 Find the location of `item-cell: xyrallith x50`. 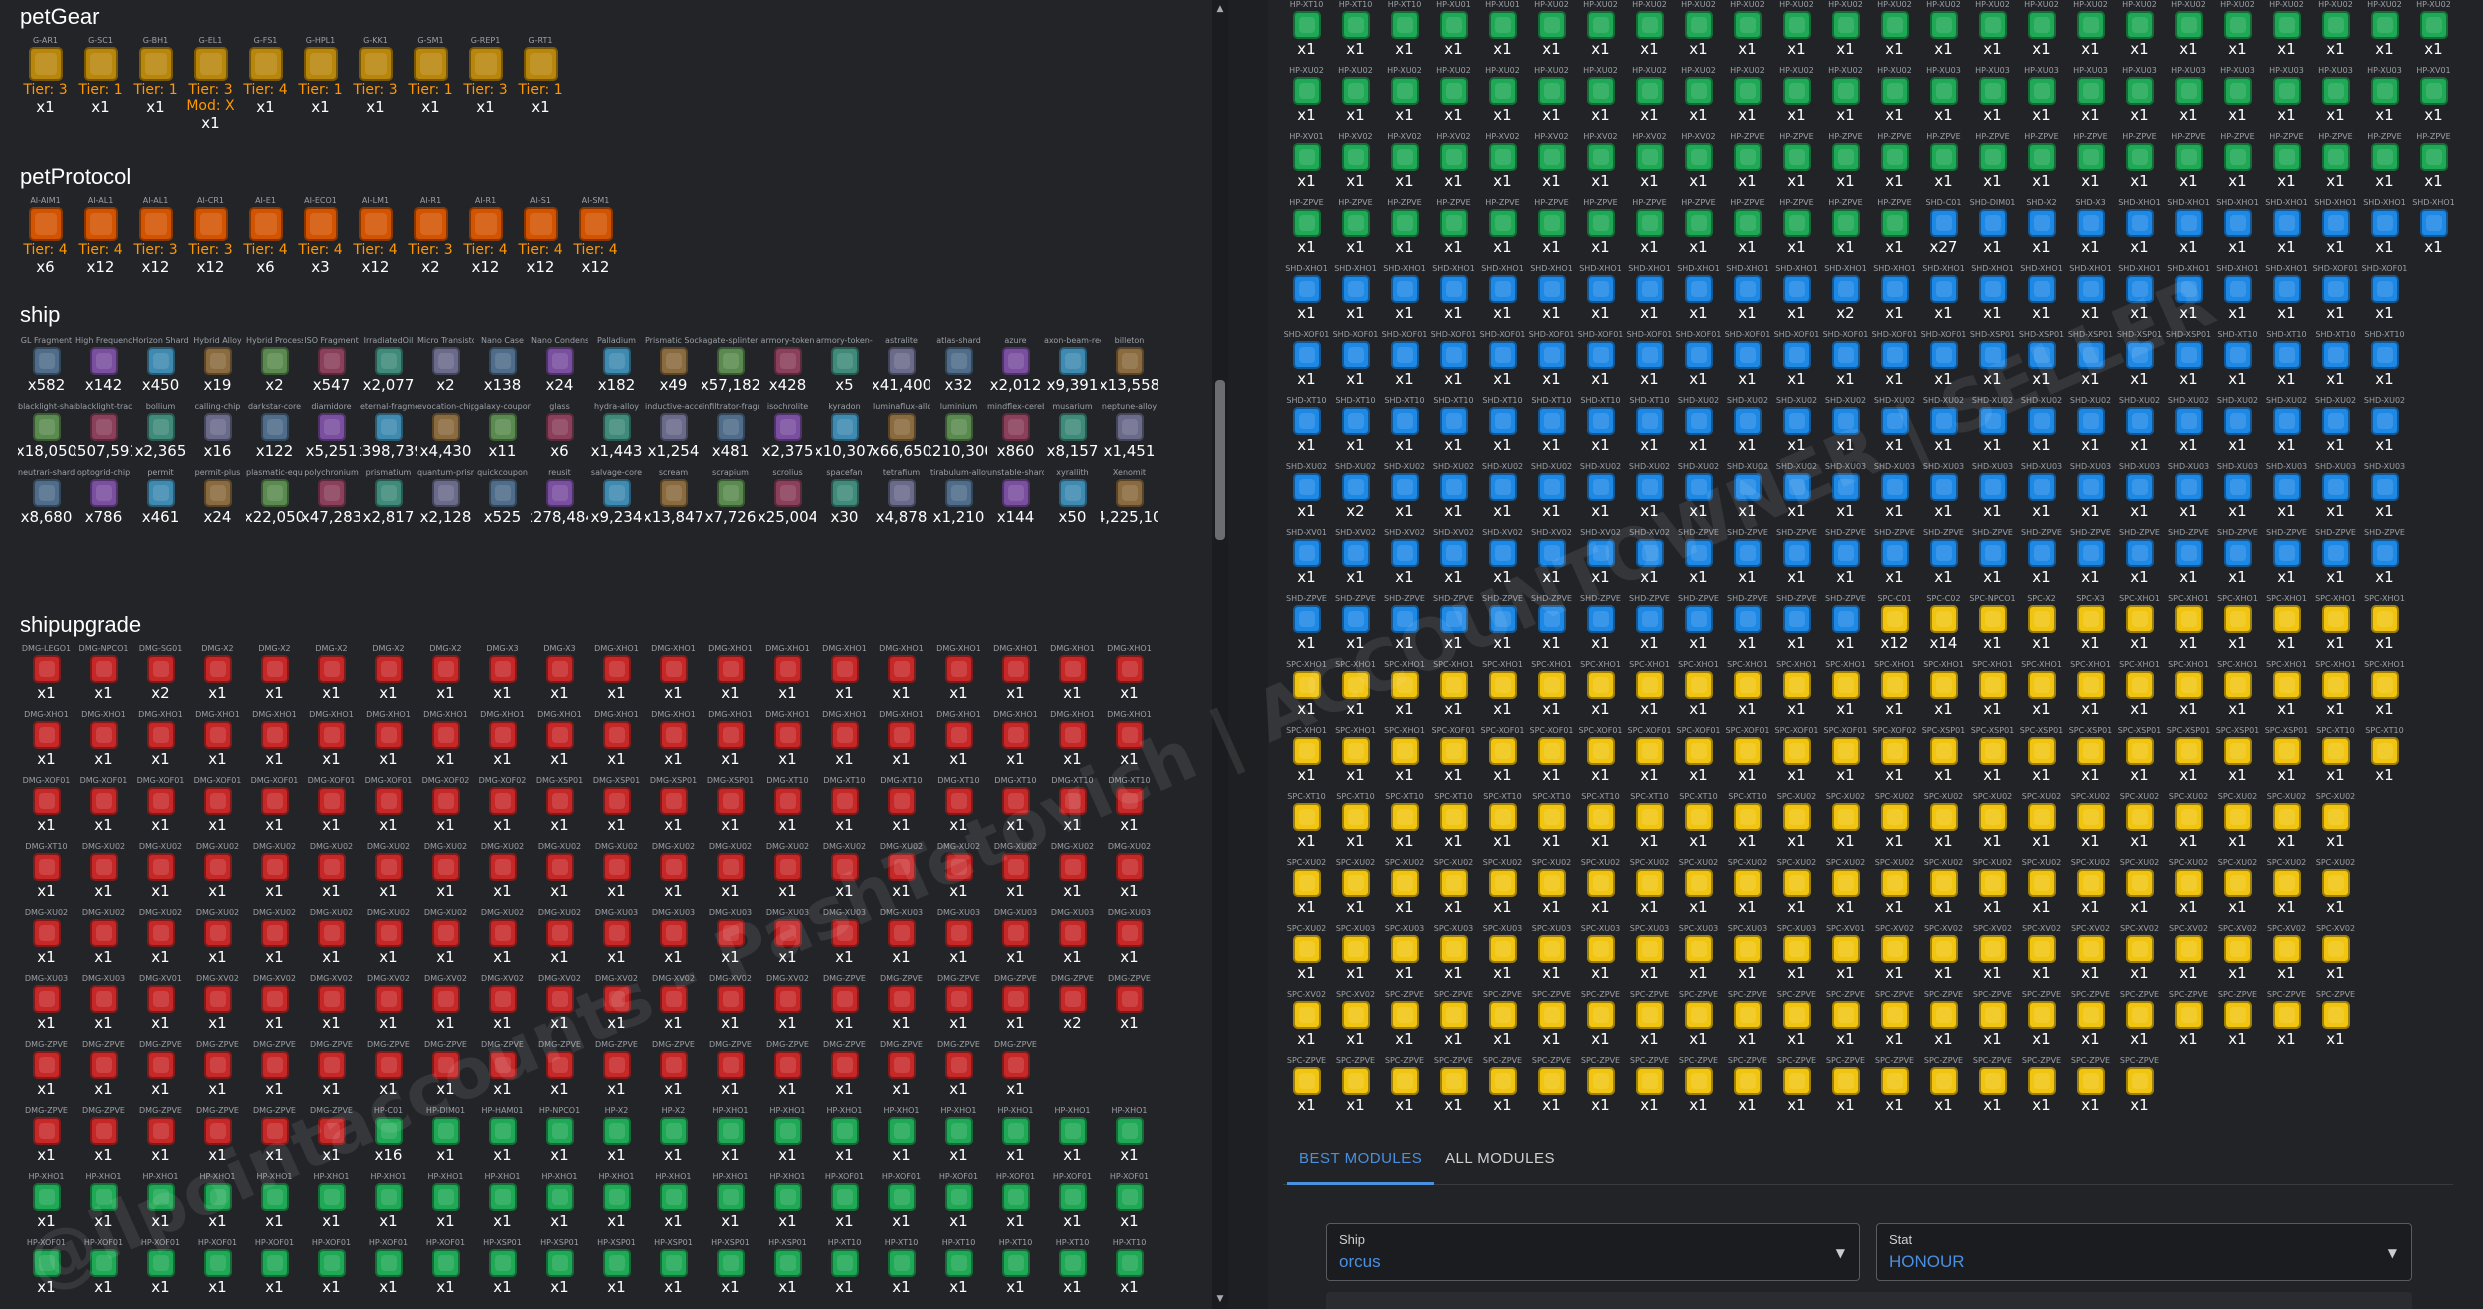

item-cell: xyrallith x50 is located at coordinates (1072, 501).